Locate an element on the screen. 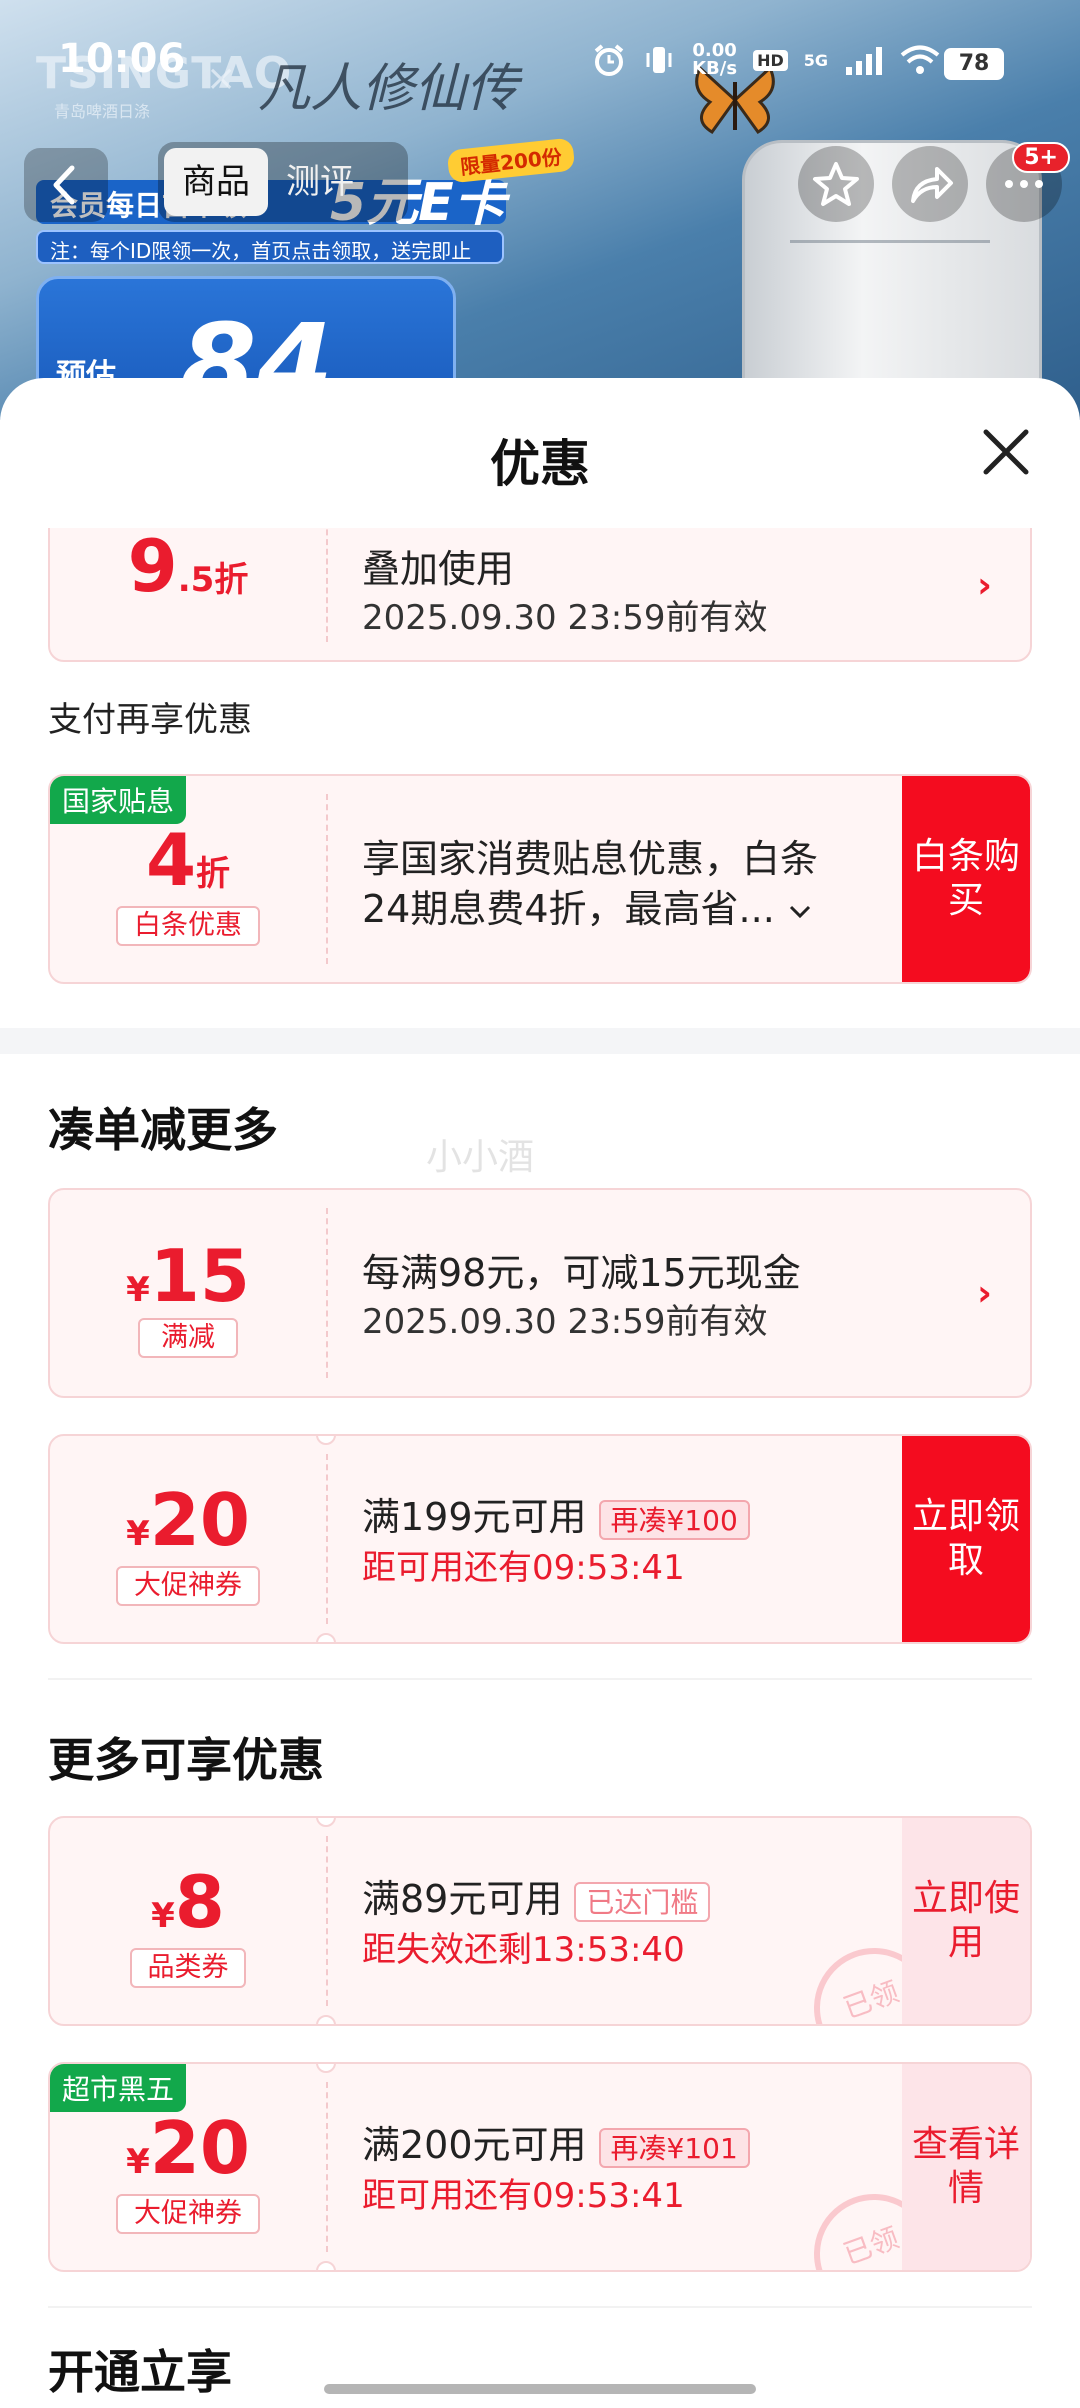 Image resolution: width=1080 pixels, height=2408 pixels. coupon-description-line1: 享国家消费贴息优惠，白条 is located at coordinates (590, 859).